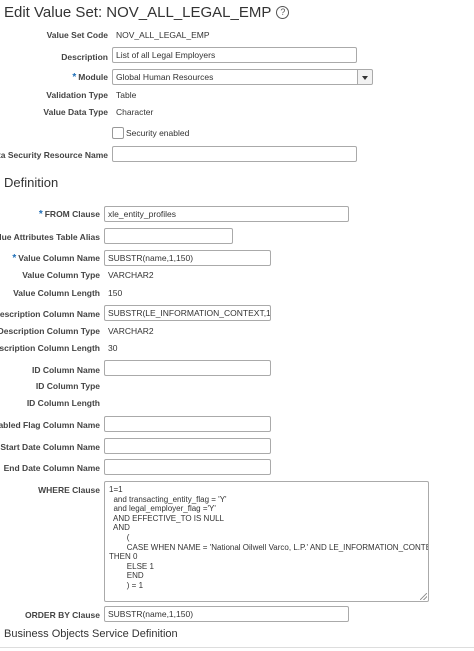  I want to click on where-clause-line: AND EFFECTIVE_TO IS NULL, so click(166, 518).